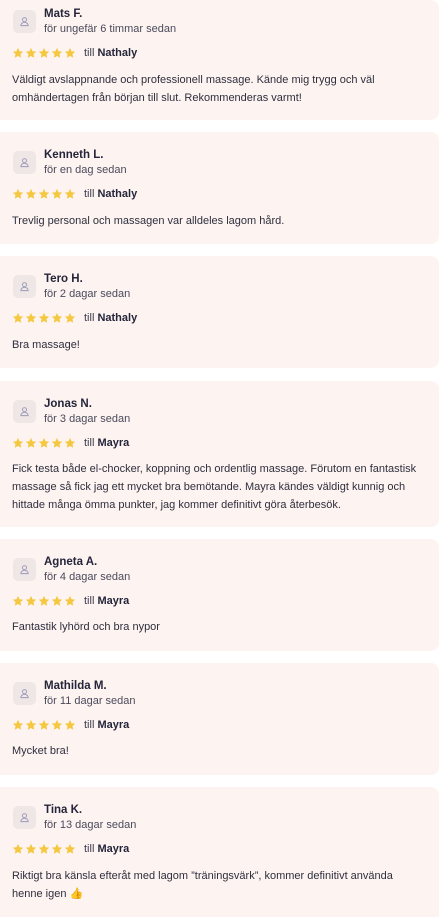 This screenshot has height=917, width=439. Describe the element at coordinates (63, 14) in the screenshot. I see `reviewer-name: Mats F.` at that location.